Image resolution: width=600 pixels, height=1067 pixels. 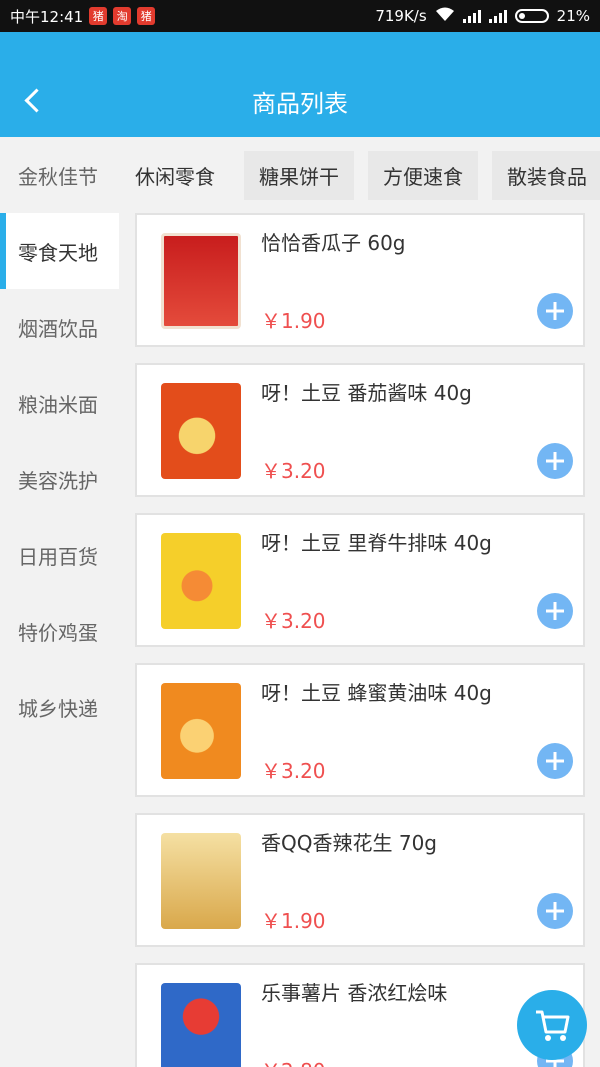 I want to click on sidebar-item-special-eggs: 特价鸡蛋, so click(x=59, y=631).